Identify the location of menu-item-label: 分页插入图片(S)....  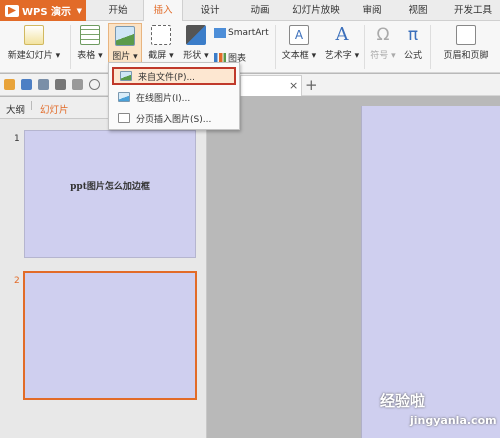
(174, 119).